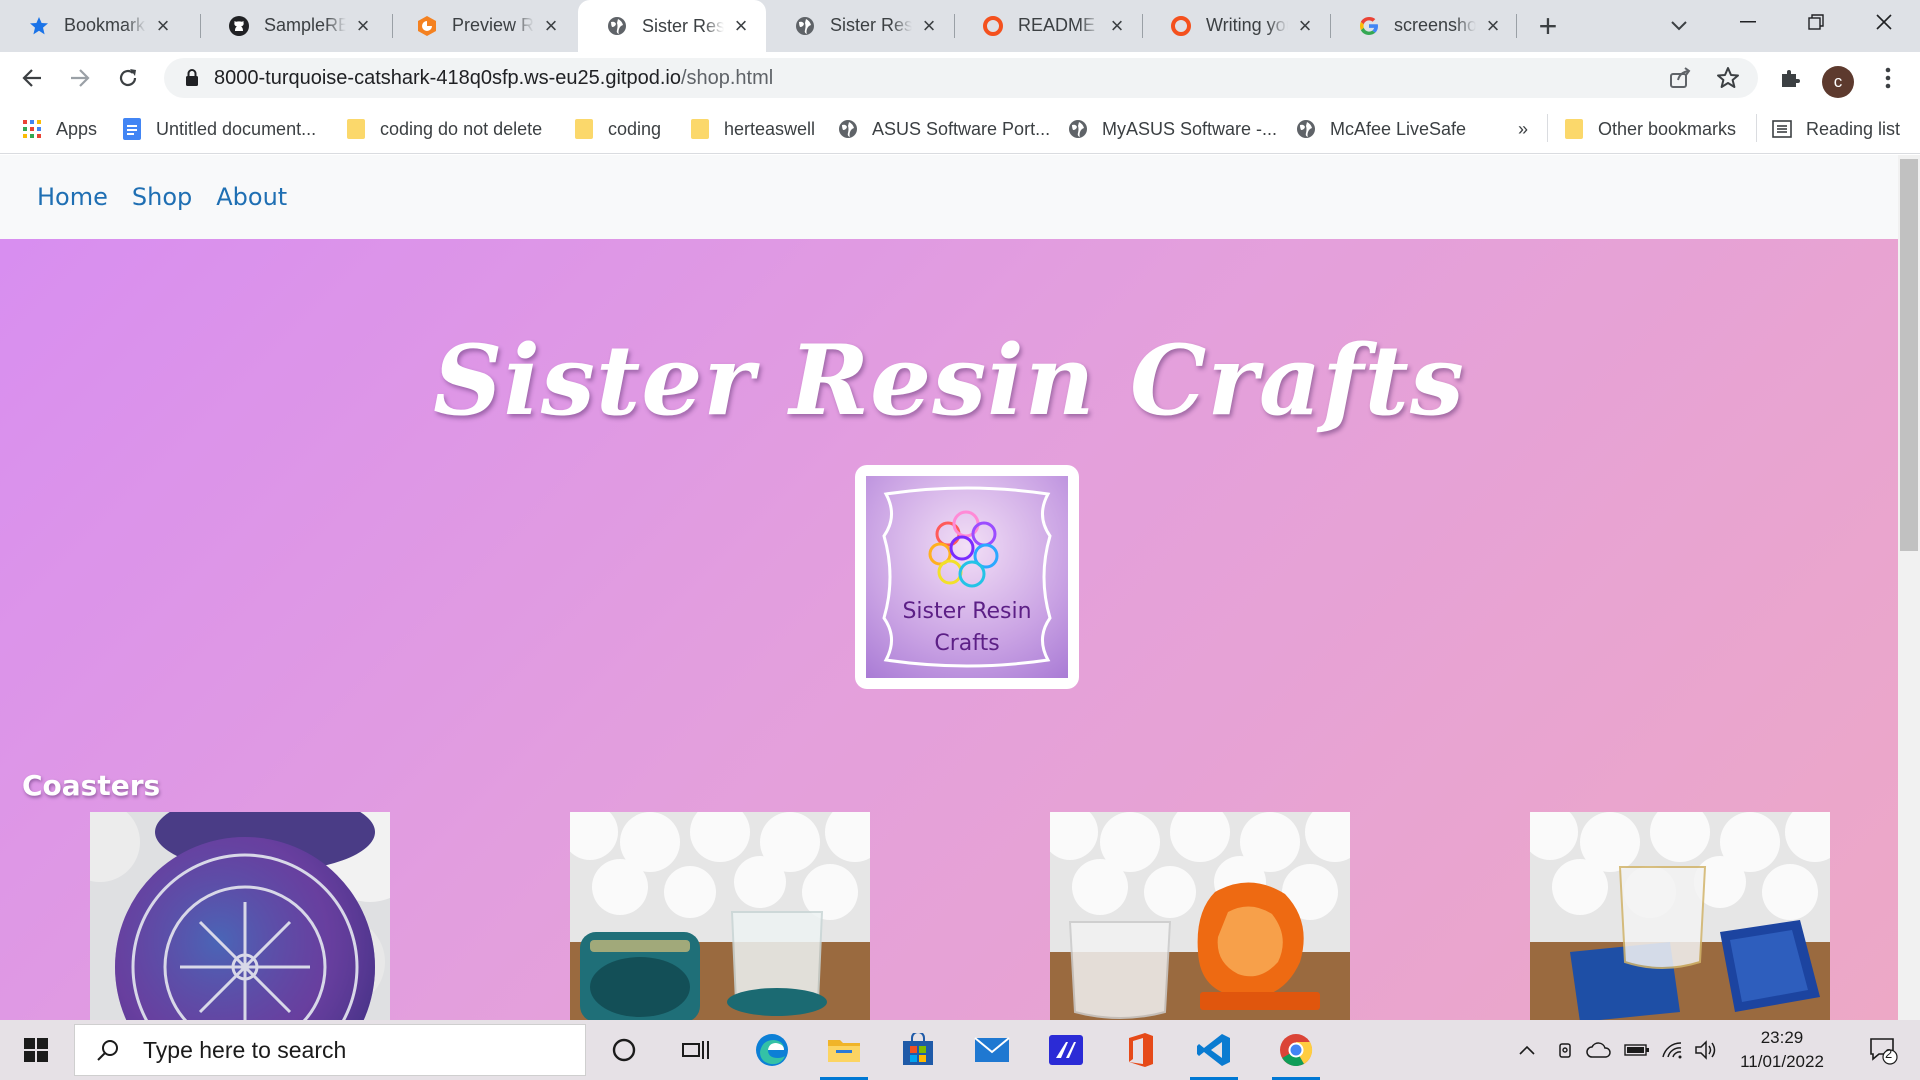  What do you see at coordinates (1637, 1050) in the screenshot?
I see `battery-icon` at bounding box center [1637, 1050].